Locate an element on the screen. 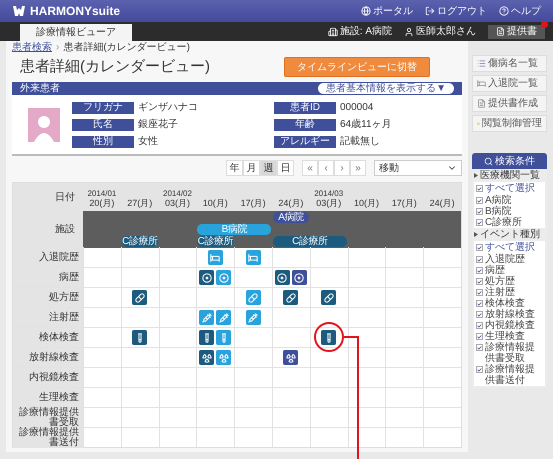 The image size is (553, 459). filter-group-title: イベント種別 is located at coordinates (510, 234).